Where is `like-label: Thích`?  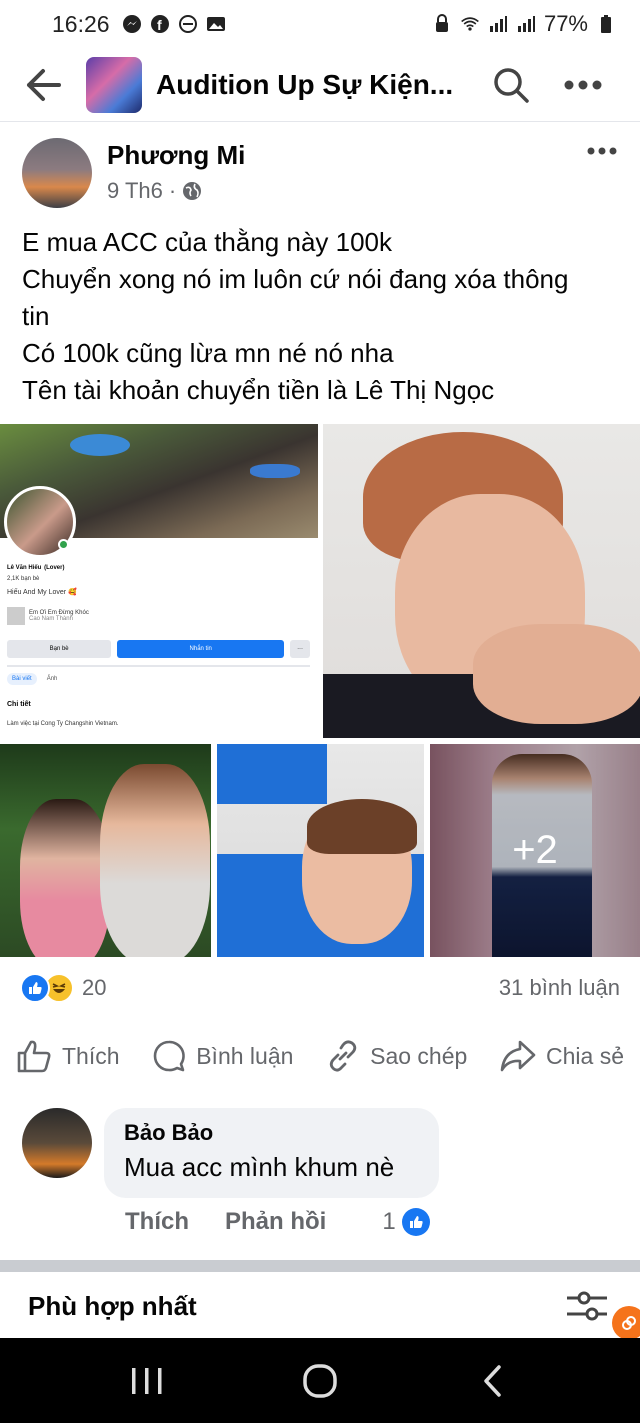
like-label: Thích is located at coordinates (91, 1055).